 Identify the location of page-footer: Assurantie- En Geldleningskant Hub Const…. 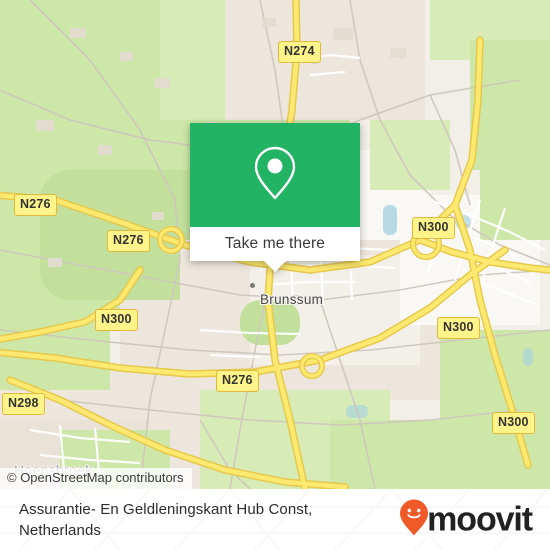
(275, 519).